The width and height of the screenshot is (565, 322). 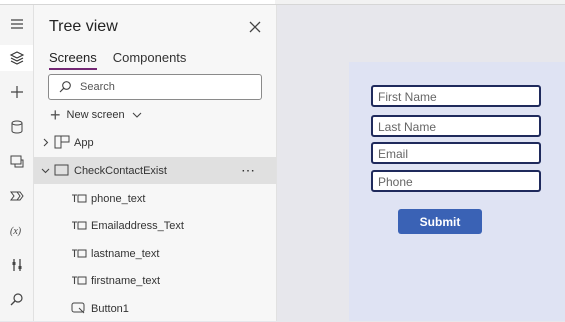 What do you see at coordinates (110, 308) in the screenshot?
I see `tree-item-label: Button1` at bounding box center [110, 308].